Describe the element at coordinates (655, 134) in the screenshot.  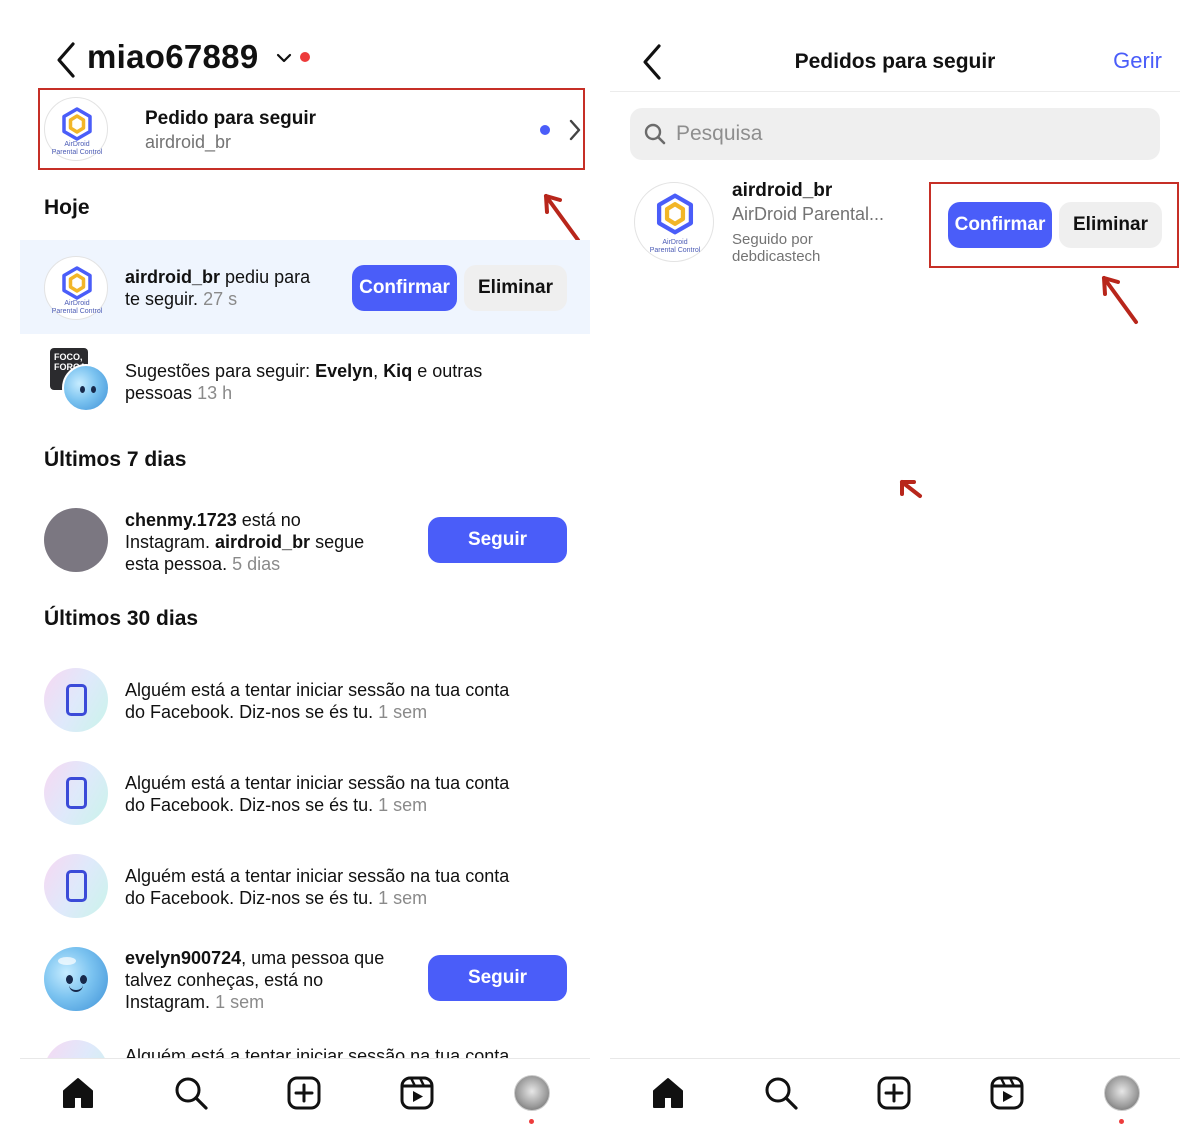
I see `search-icon` at that location.